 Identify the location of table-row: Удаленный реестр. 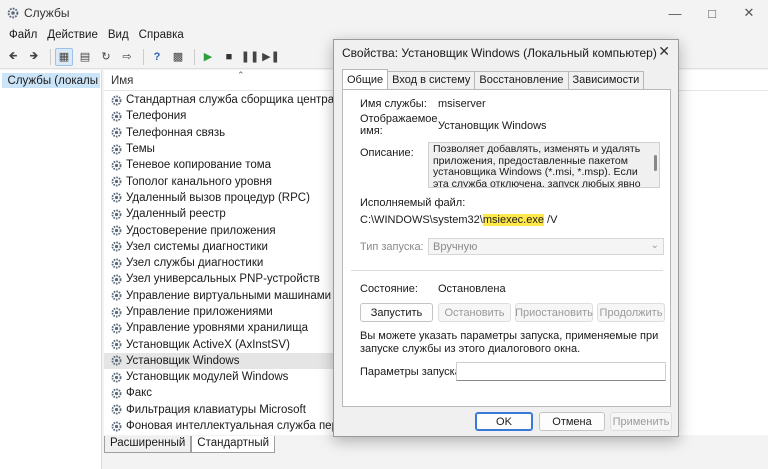
(220, 214).